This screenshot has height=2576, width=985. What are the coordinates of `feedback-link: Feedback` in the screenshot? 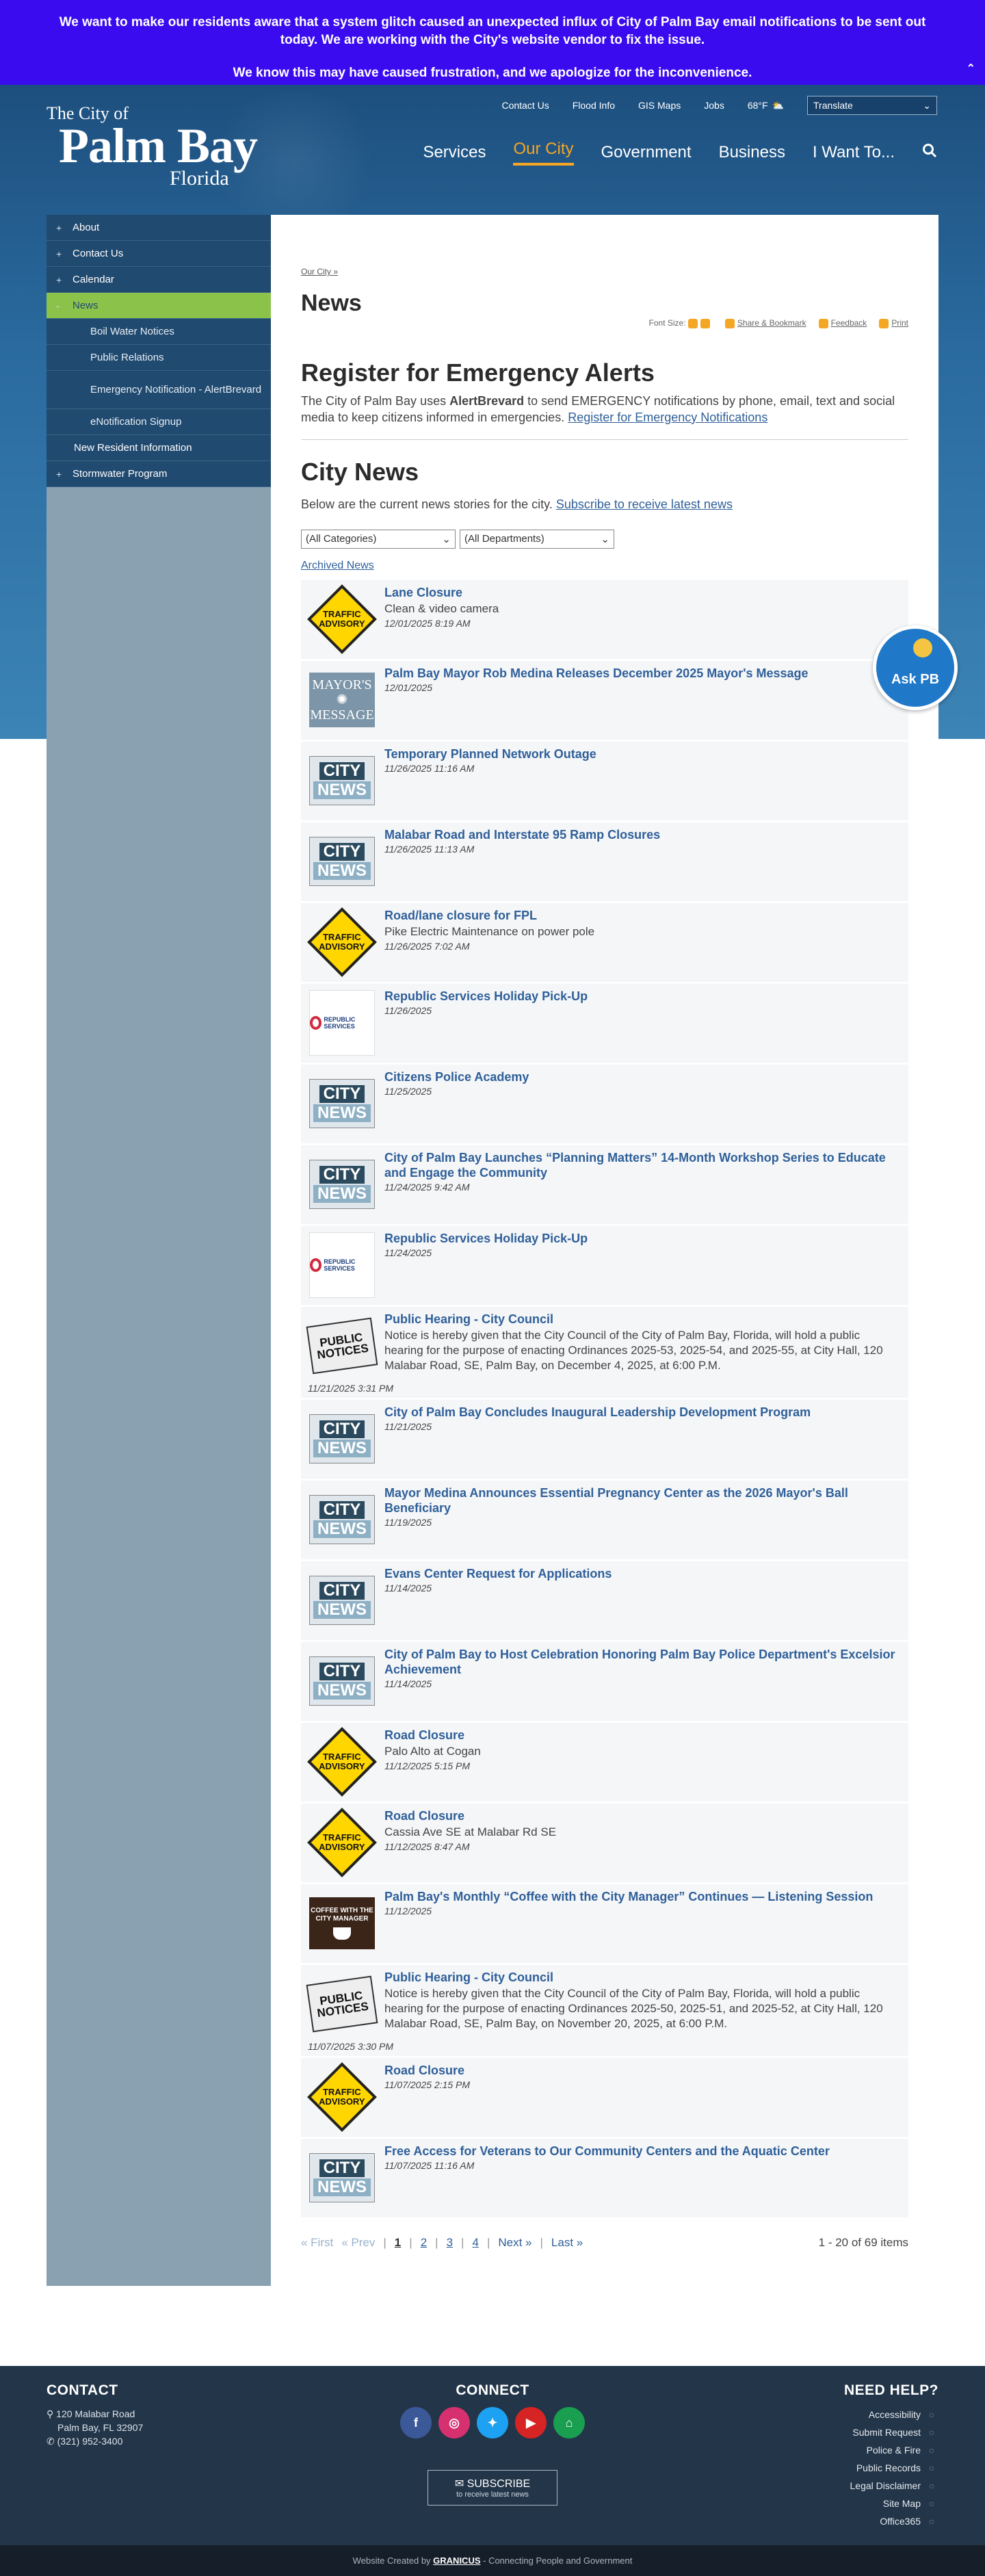 It's located at (842, 323).